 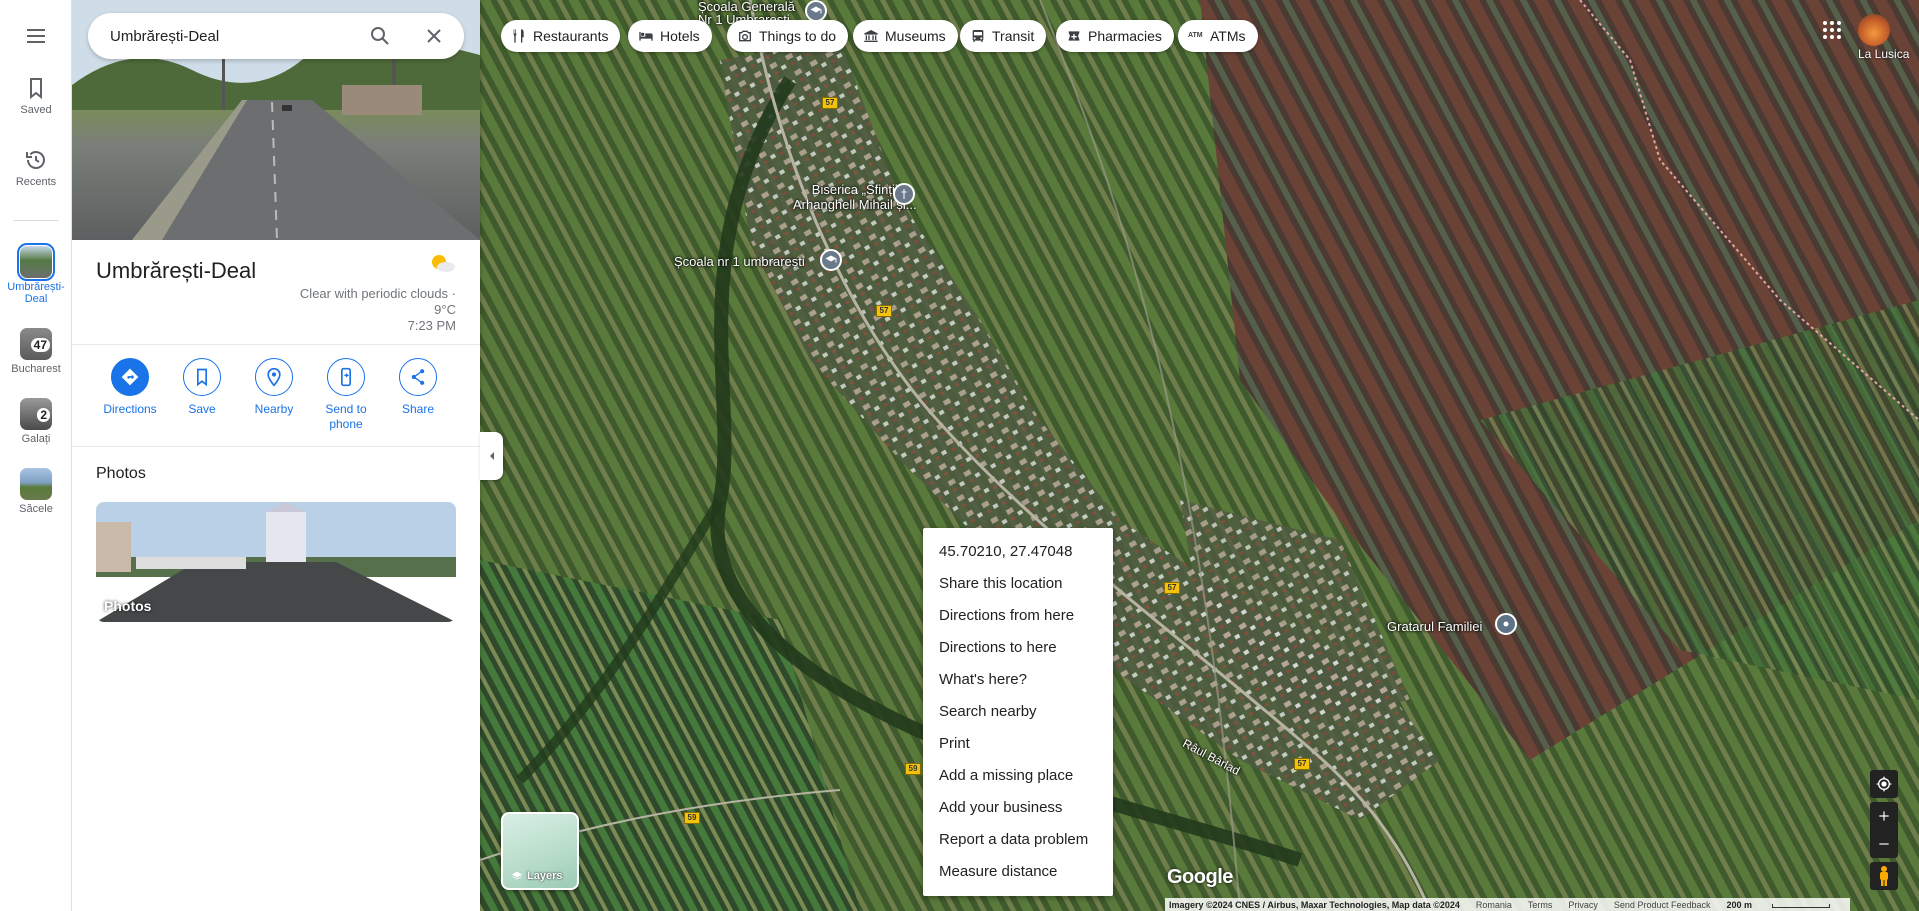 What do you see at coordinates (1018, 552) in the screenshot?
I see `ctx-coordinates: 45.70210, 27.47048` at bounding box center [1018, 552].